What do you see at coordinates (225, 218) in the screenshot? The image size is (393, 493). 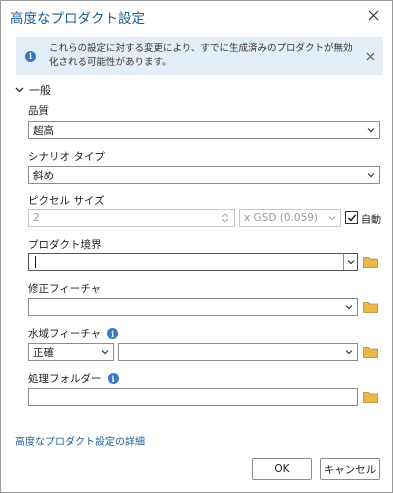 I see `spin-arrows-icon` at bounding box center [225, 218].